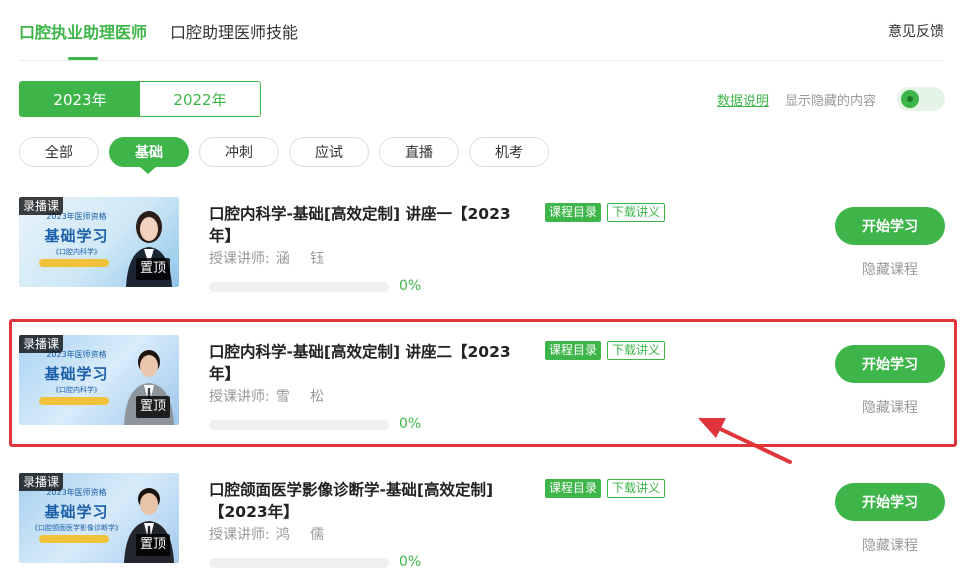  What do you see at coordinates (83, 31) in the screenshot?
I see `tab-oral-assistant-physician: 口腔执业助理医师` at bounding box center [83, 31].